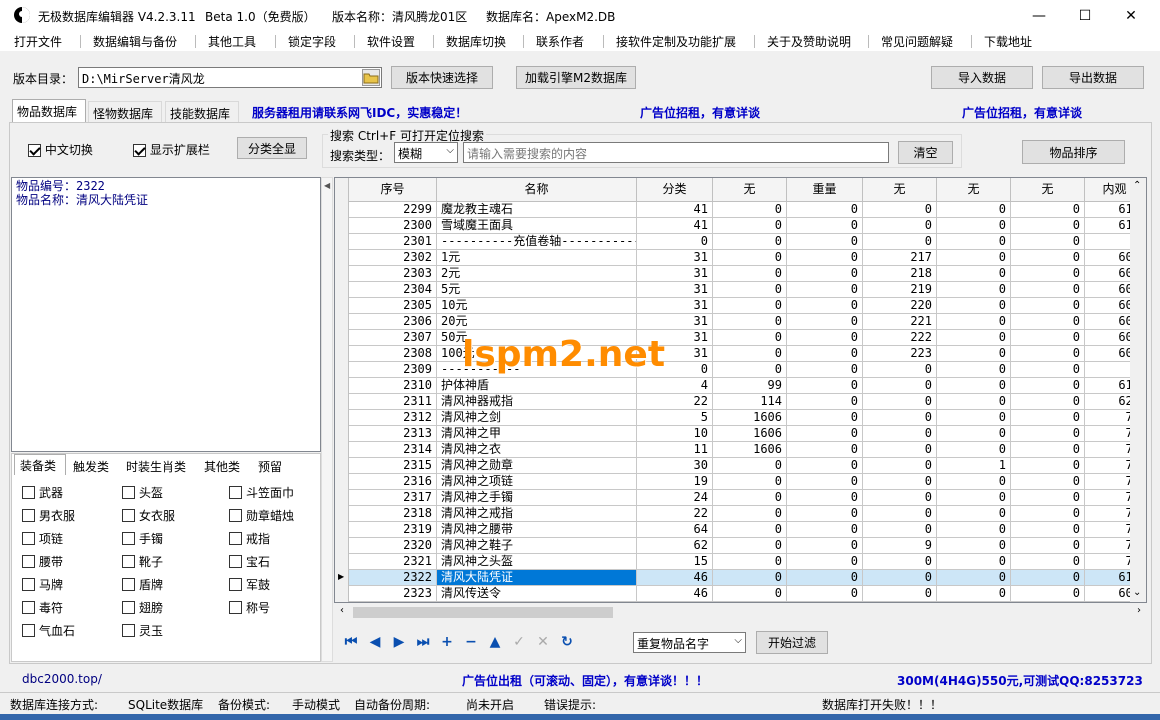 This screenshot has height=720, width=1160. Describe the element at coordinates (925, 152) in the screenshot. I see `clear-button: 清空` at that location.